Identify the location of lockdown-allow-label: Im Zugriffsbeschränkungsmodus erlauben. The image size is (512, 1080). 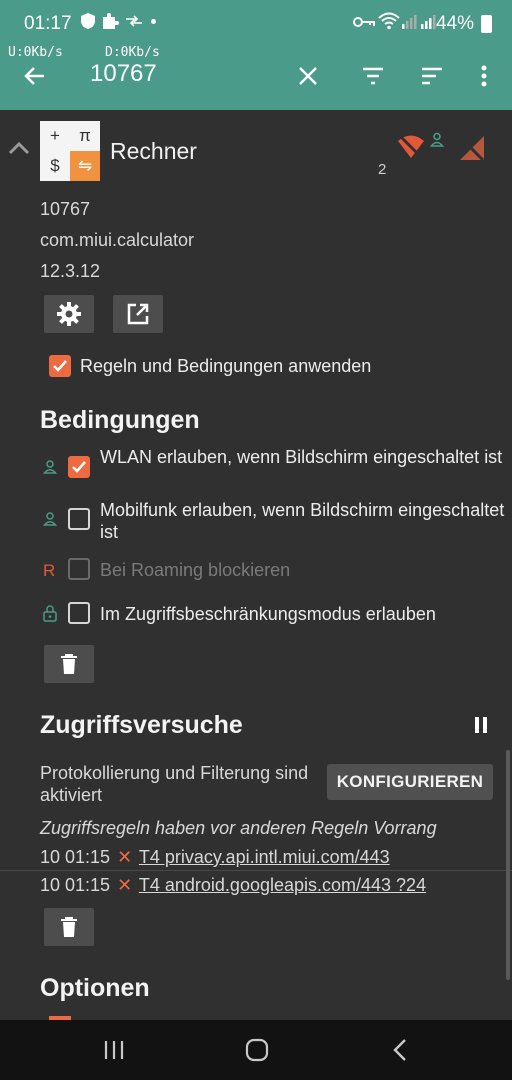
(302, 614).